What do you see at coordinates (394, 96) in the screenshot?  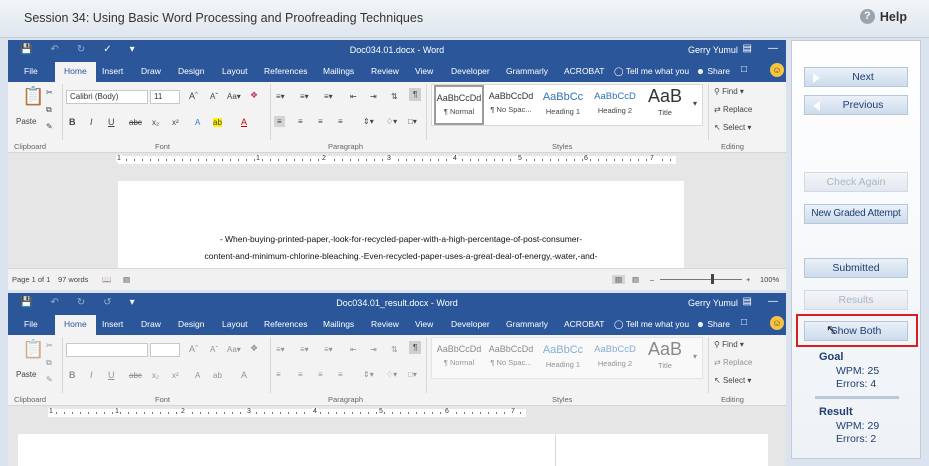 I see `sort-icon: ⇅` at bounding box center [394, 96].